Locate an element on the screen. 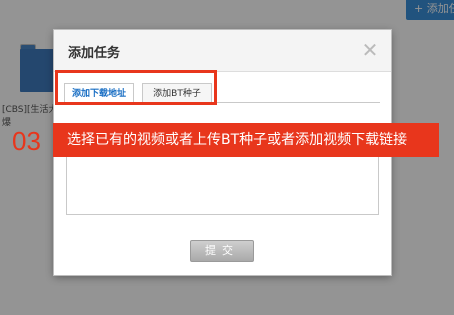  close-icon: ✕ is located at coordinates (370, 50).